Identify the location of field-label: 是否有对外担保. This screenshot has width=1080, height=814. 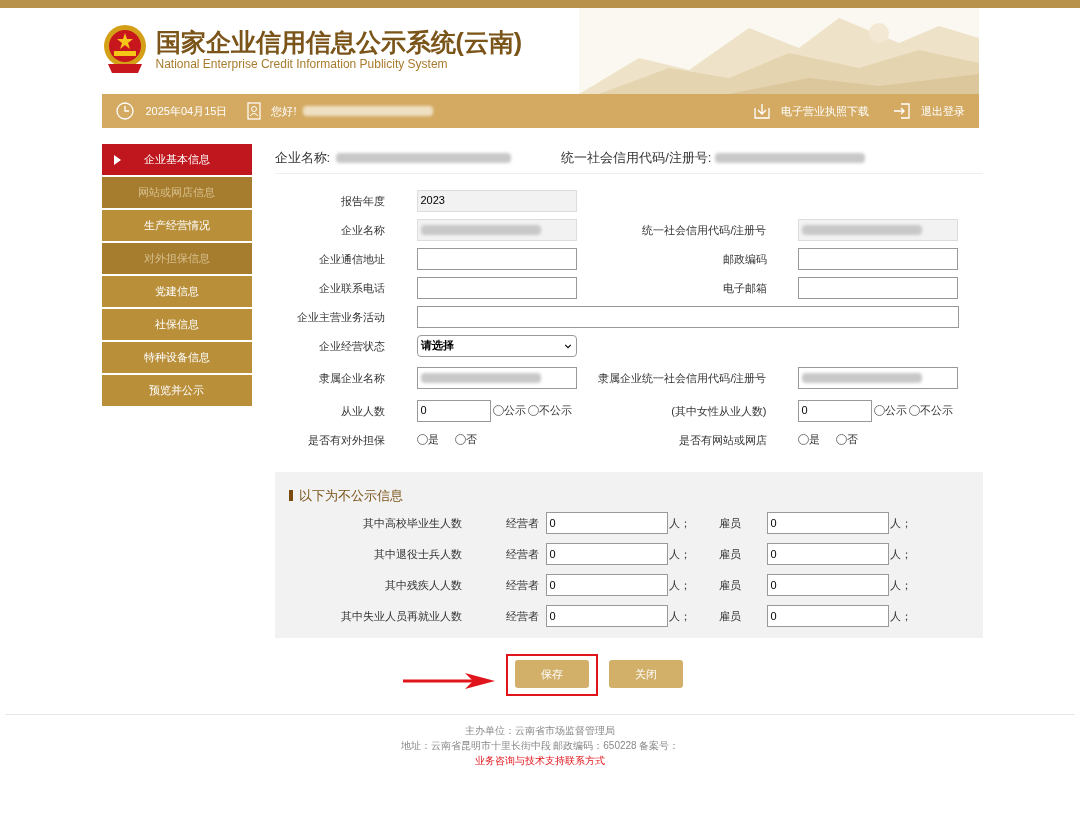
(346, 439).